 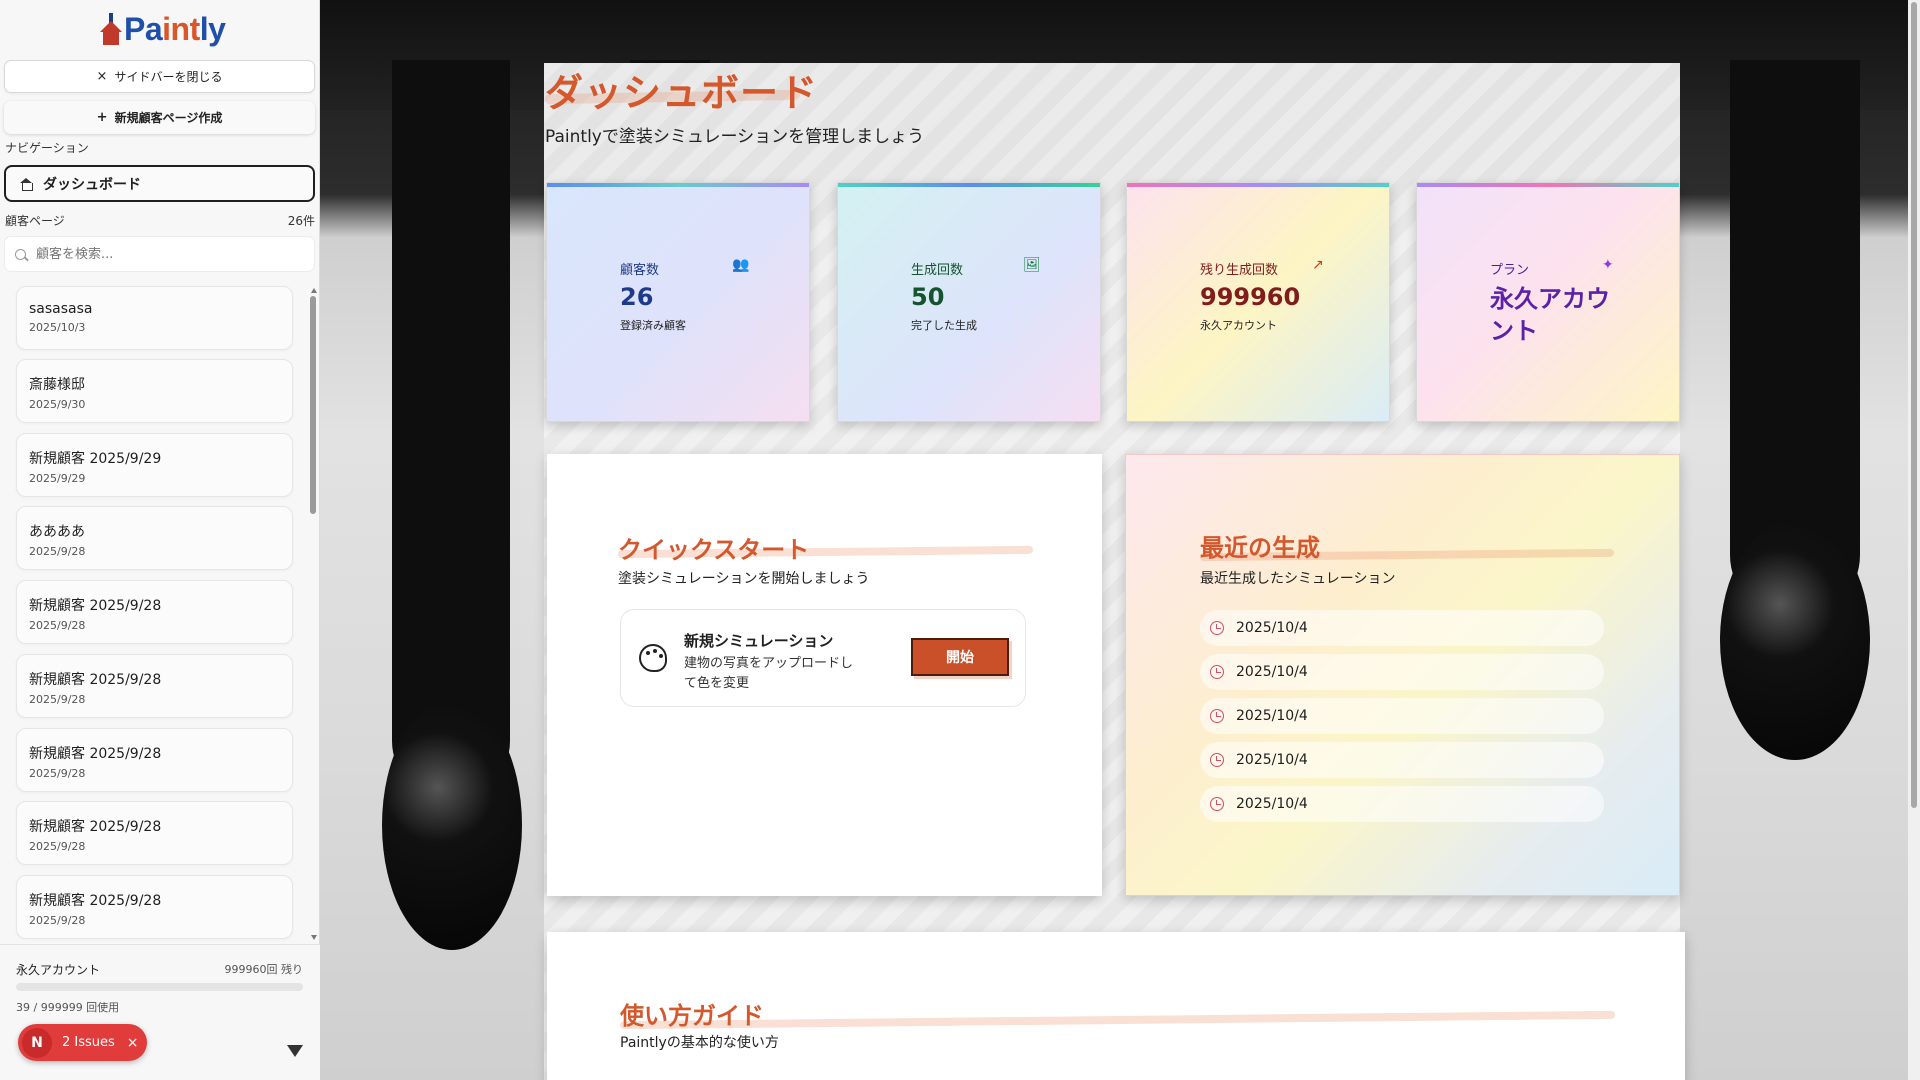 What do you see at coordinates (1608, 265) in the screenshot?
I see `sparkles-icon: ✦` at bounding box center [1608, 265].